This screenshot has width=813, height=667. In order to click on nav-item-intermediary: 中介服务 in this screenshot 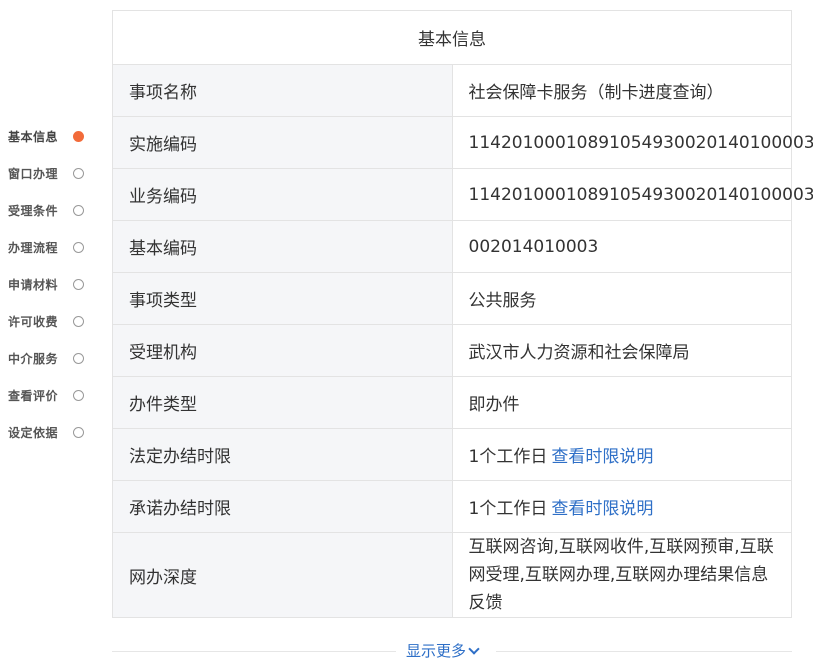, I will do `click(50, 358)`.